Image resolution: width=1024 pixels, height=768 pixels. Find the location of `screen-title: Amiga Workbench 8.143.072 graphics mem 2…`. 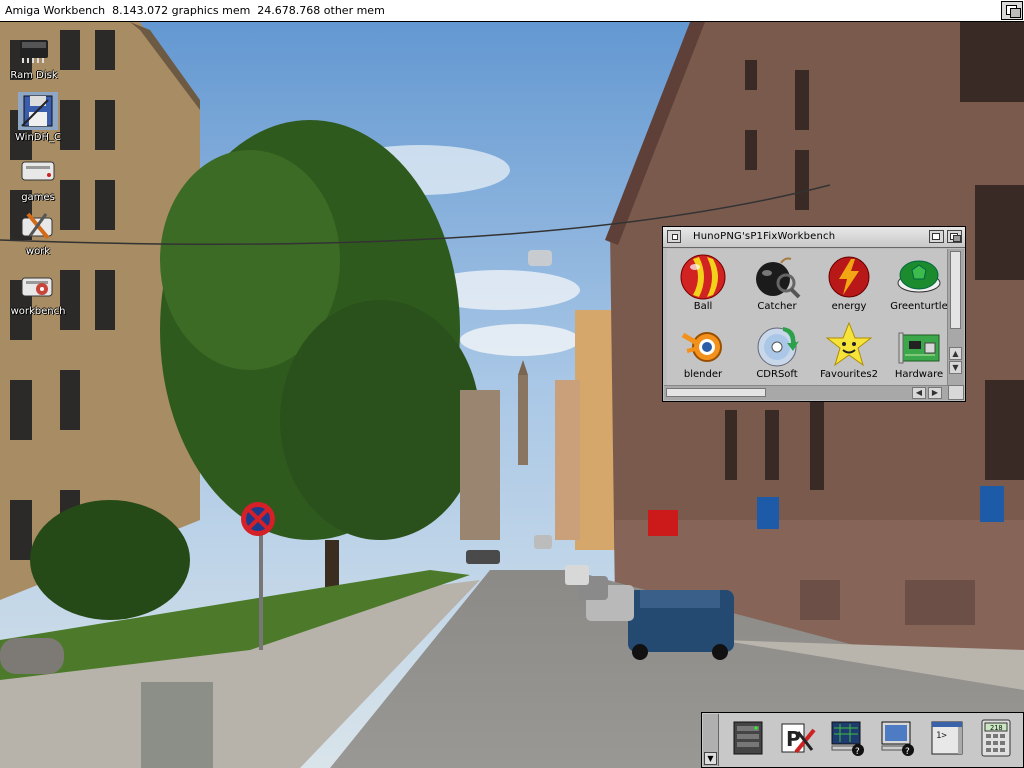

screen-title: Amiga Workbench 8.143.072 graphics mem 2… is located at coordinates (195, 10).